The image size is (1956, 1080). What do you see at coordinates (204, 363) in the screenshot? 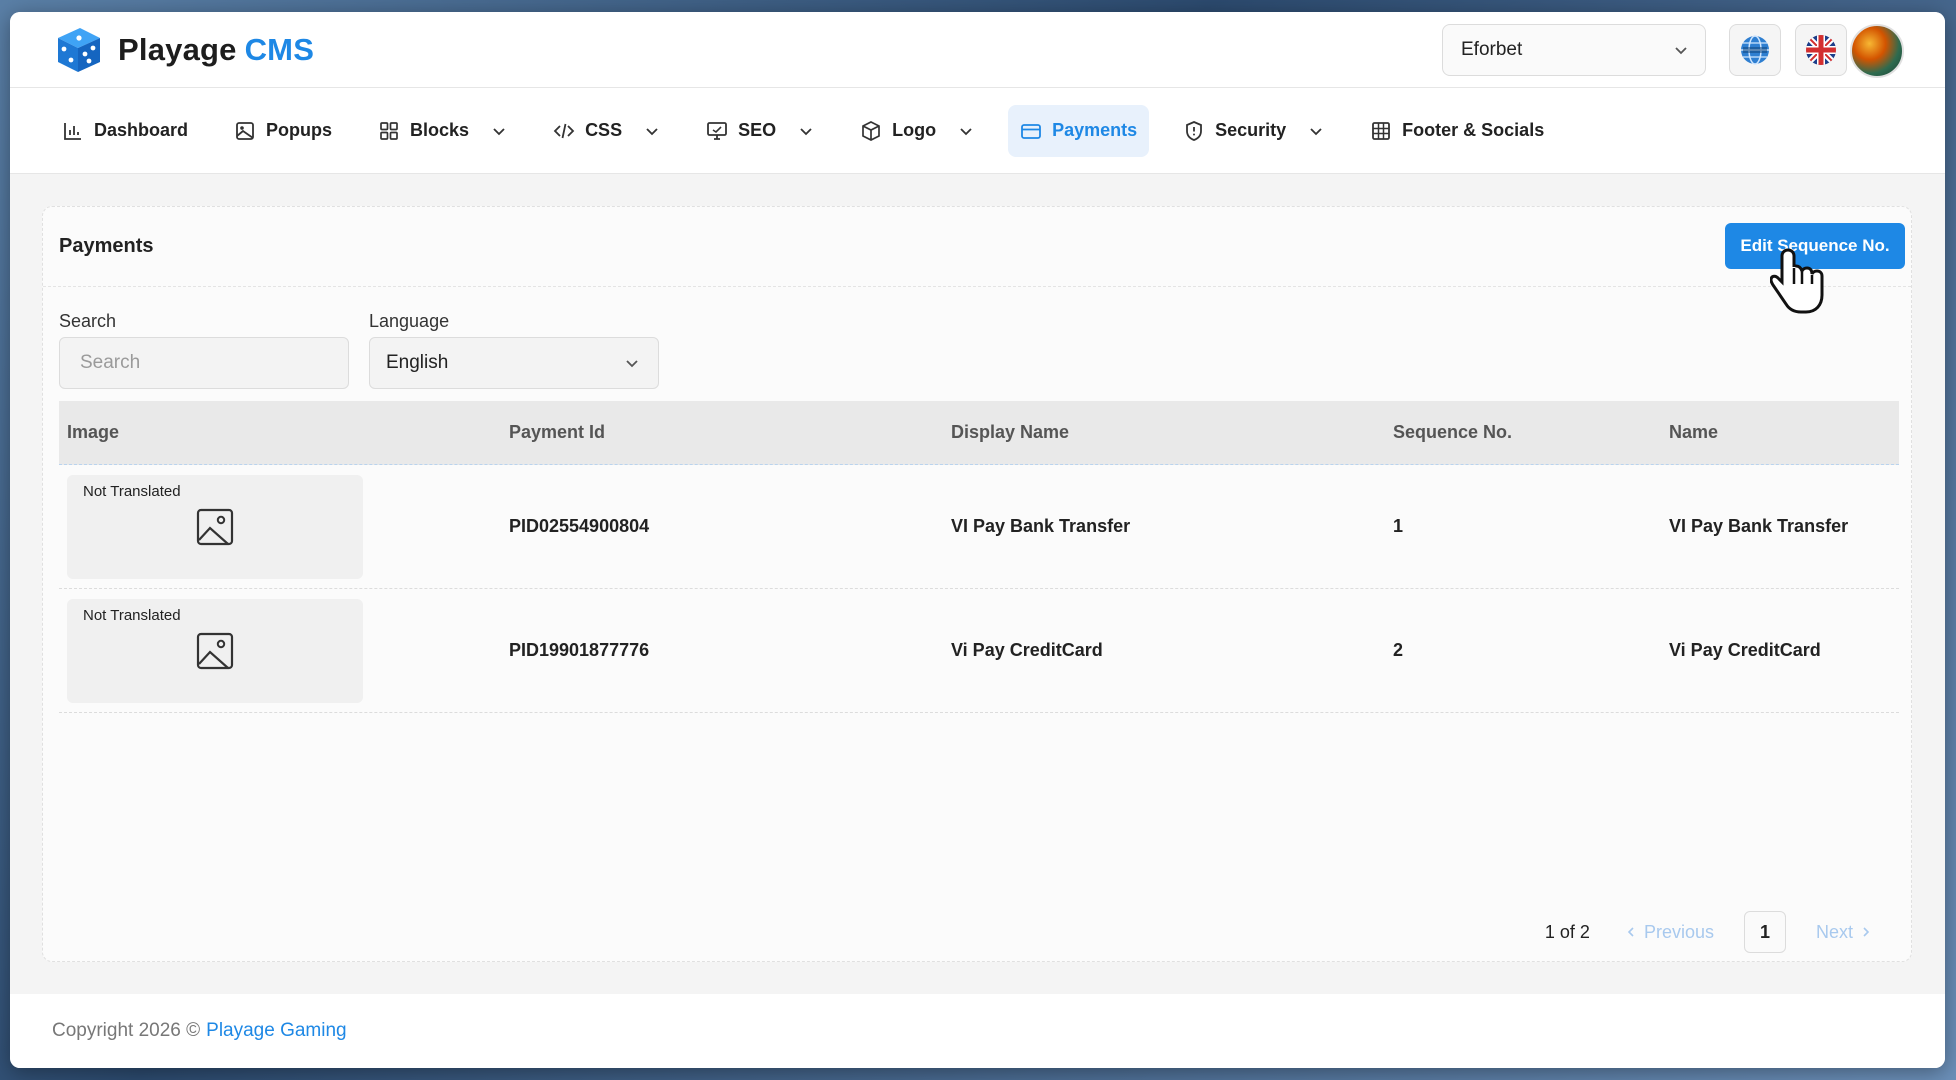
I see `search-input` at bounding box center [204, 363].